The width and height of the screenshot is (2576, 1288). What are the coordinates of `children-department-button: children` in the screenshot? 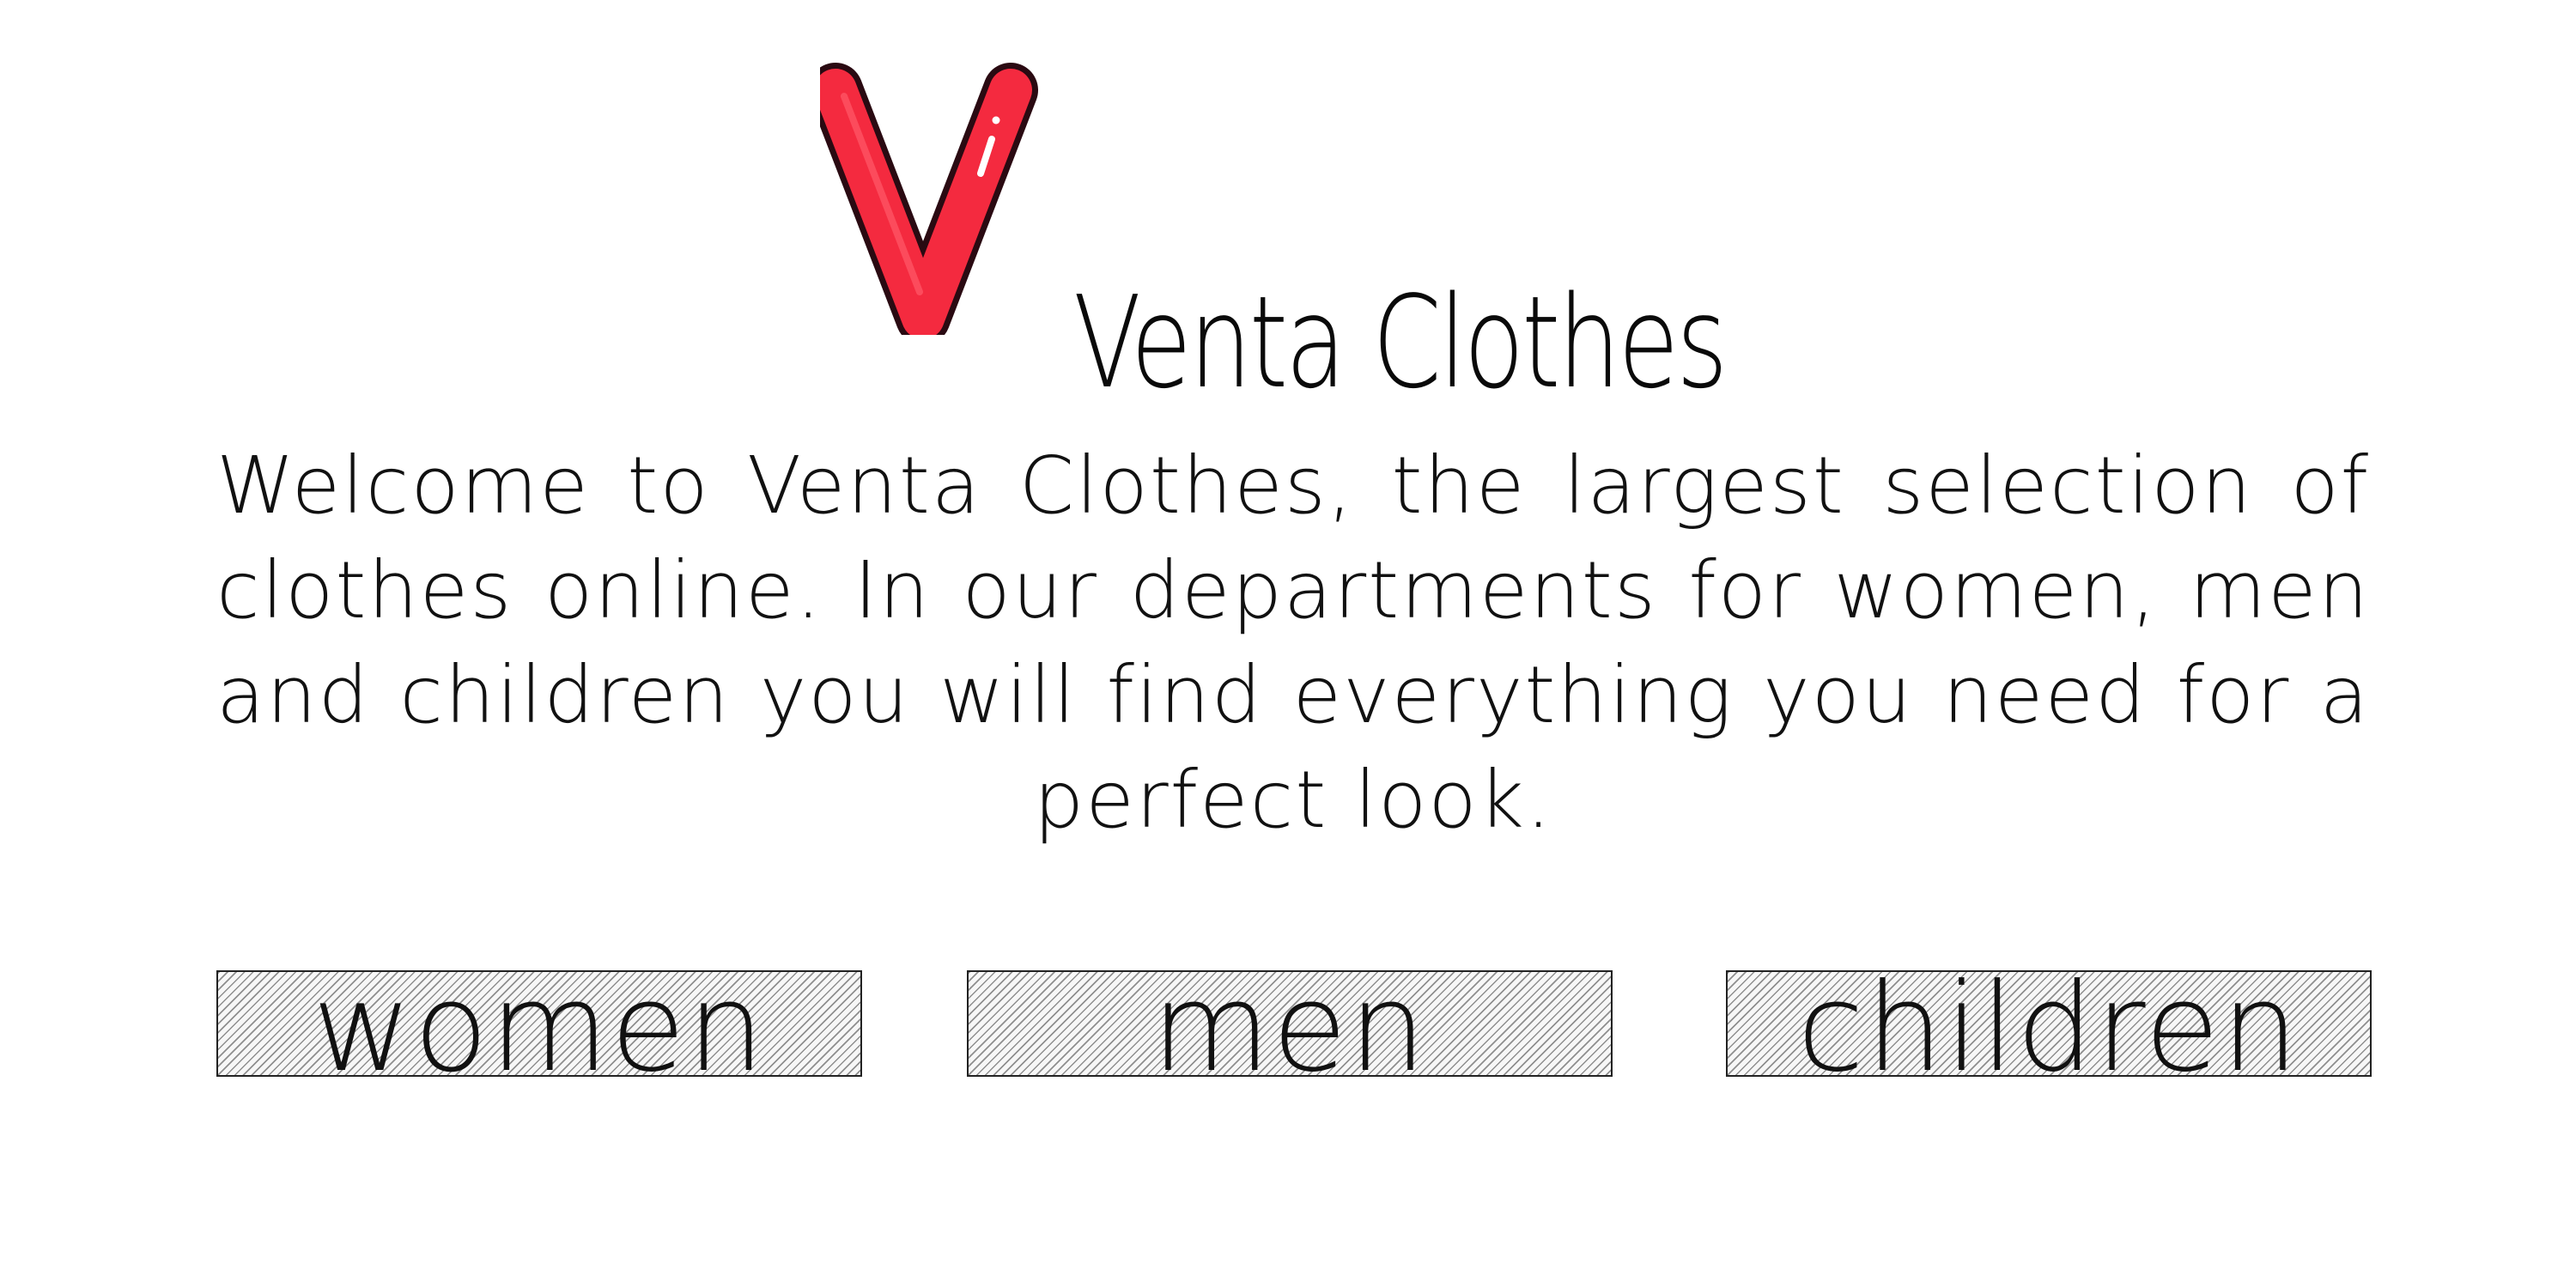 It's located at (2049, 1024).